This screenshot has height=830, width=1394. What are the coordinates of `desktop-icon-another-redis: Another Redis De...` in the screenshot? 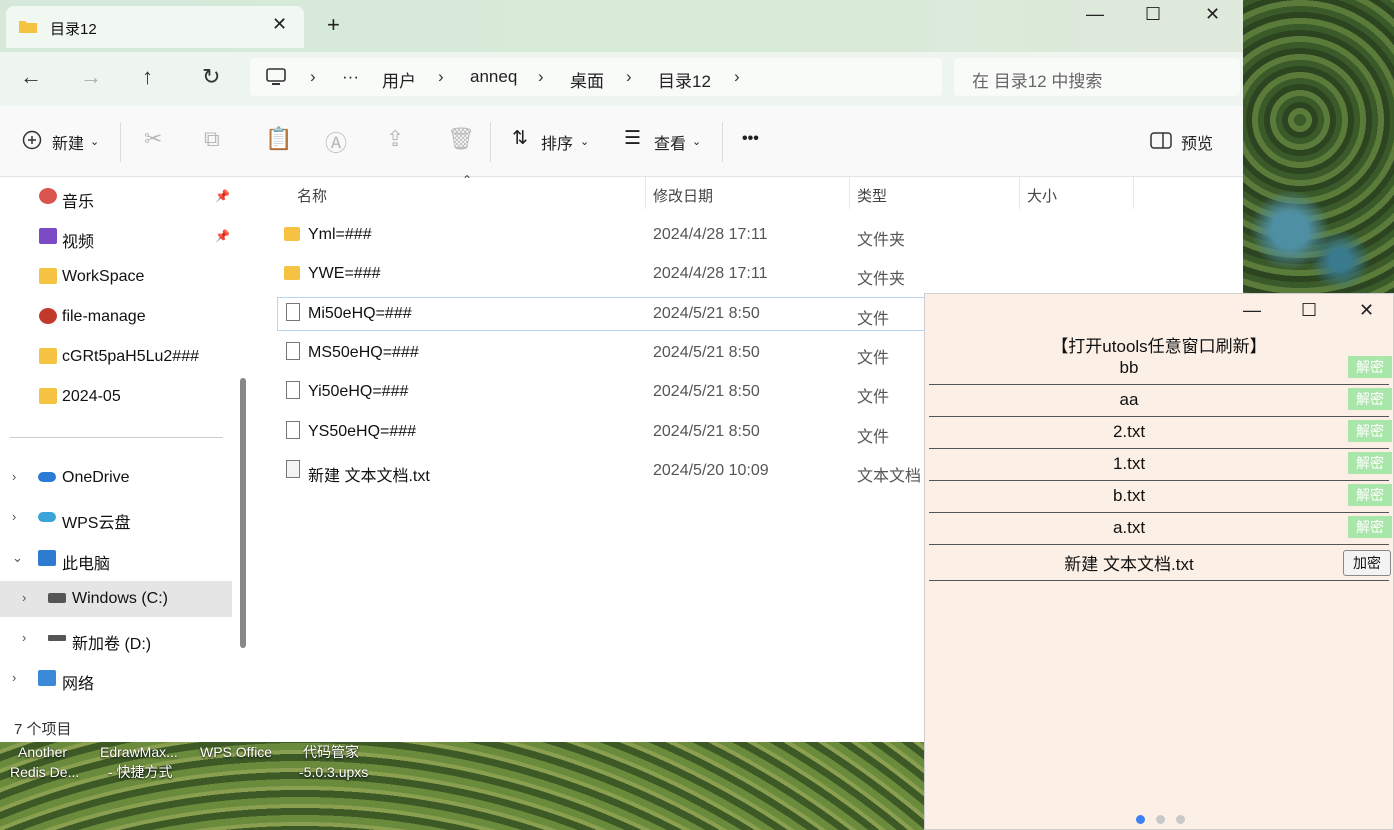 It's located at (44, 762).